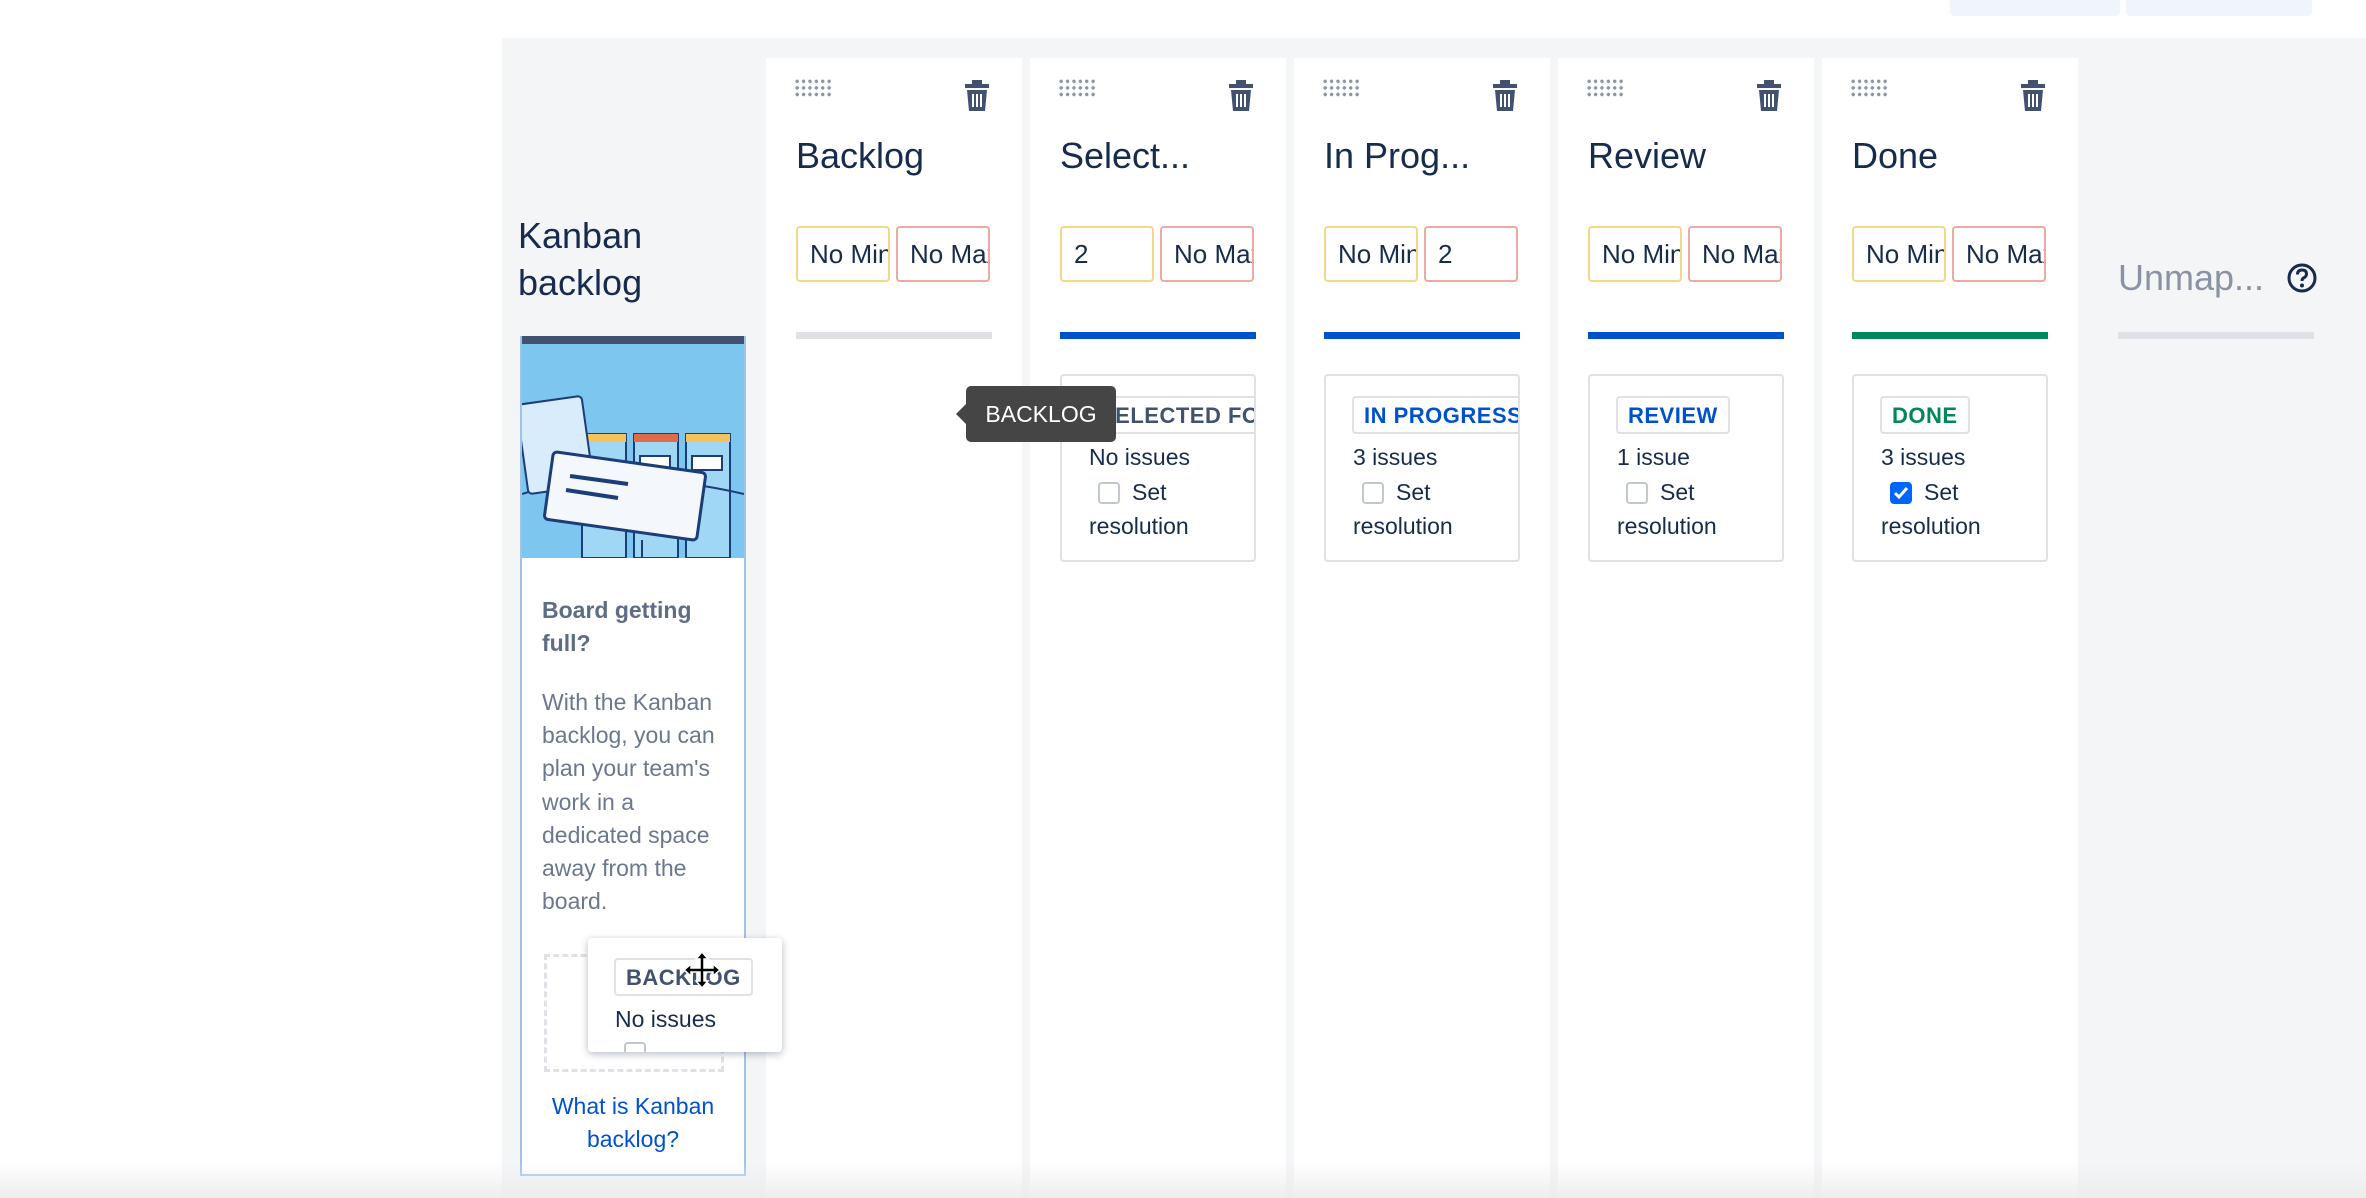 This screenshot has height=1198, width=2366. What do you see at coordinates (1653, 457) in the screenshot?
I see `issue-count: 1 issue` at bounding box center [1653, 457].